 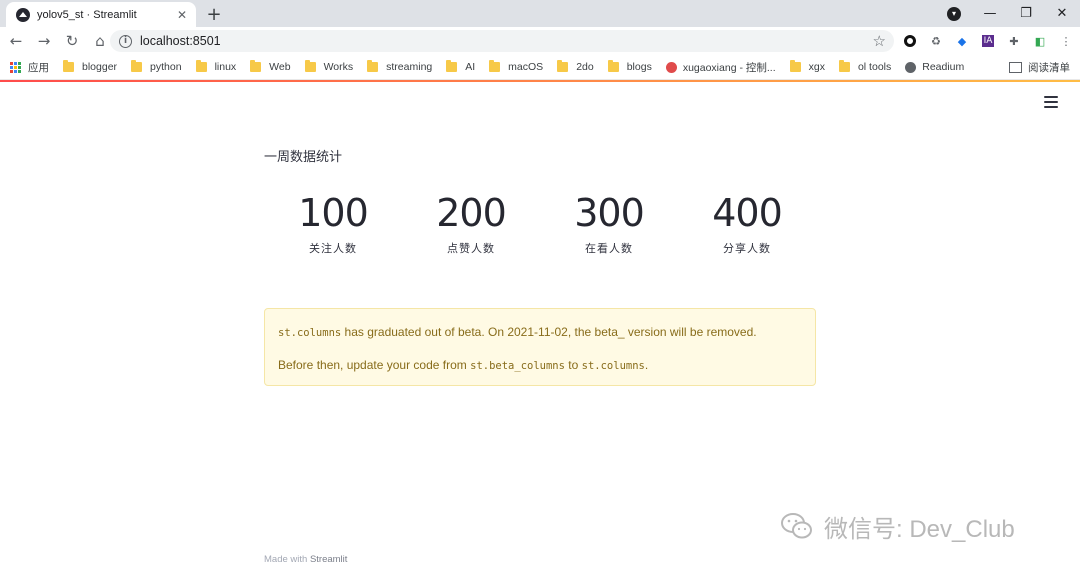 I want to click on window-controls: ▾ — ❐ ✕, so click(x=1008, y=13).